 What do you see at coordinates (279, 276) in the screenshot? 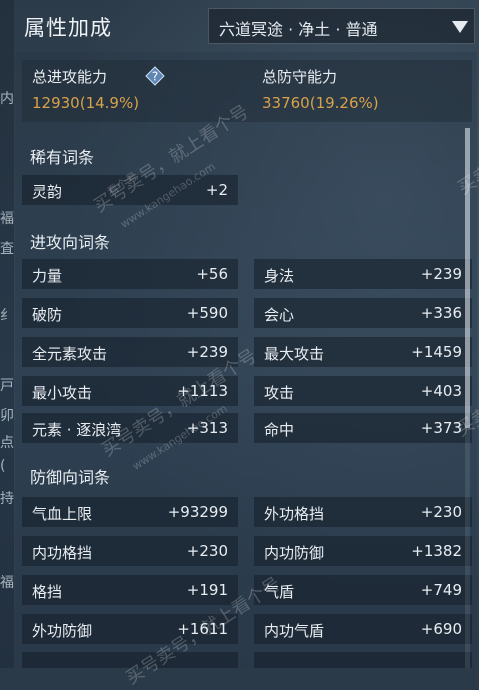
I see `stat-name: 身法` at bounding box center [279, 276].